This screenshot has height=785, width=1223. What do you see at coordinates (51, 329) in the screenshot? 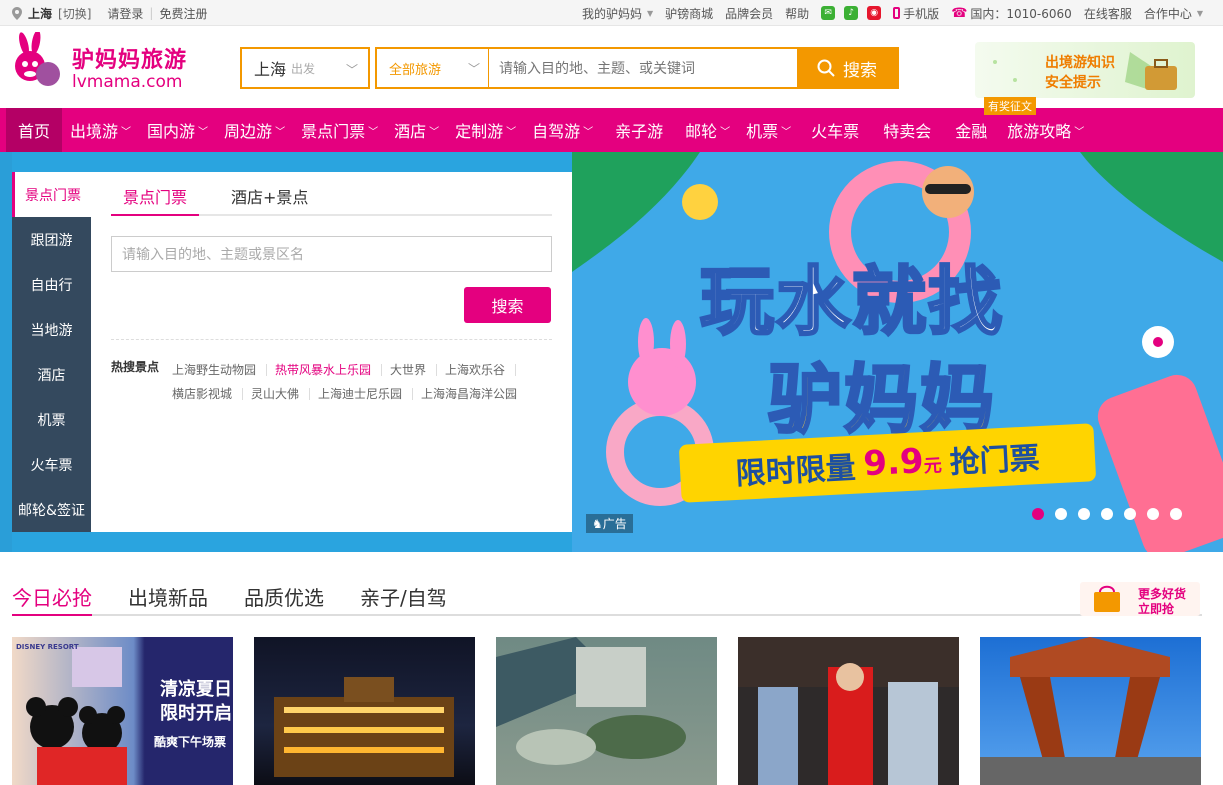
I see `sidebar-item-local-tour: 当地游` at bounding box center [51, 329].